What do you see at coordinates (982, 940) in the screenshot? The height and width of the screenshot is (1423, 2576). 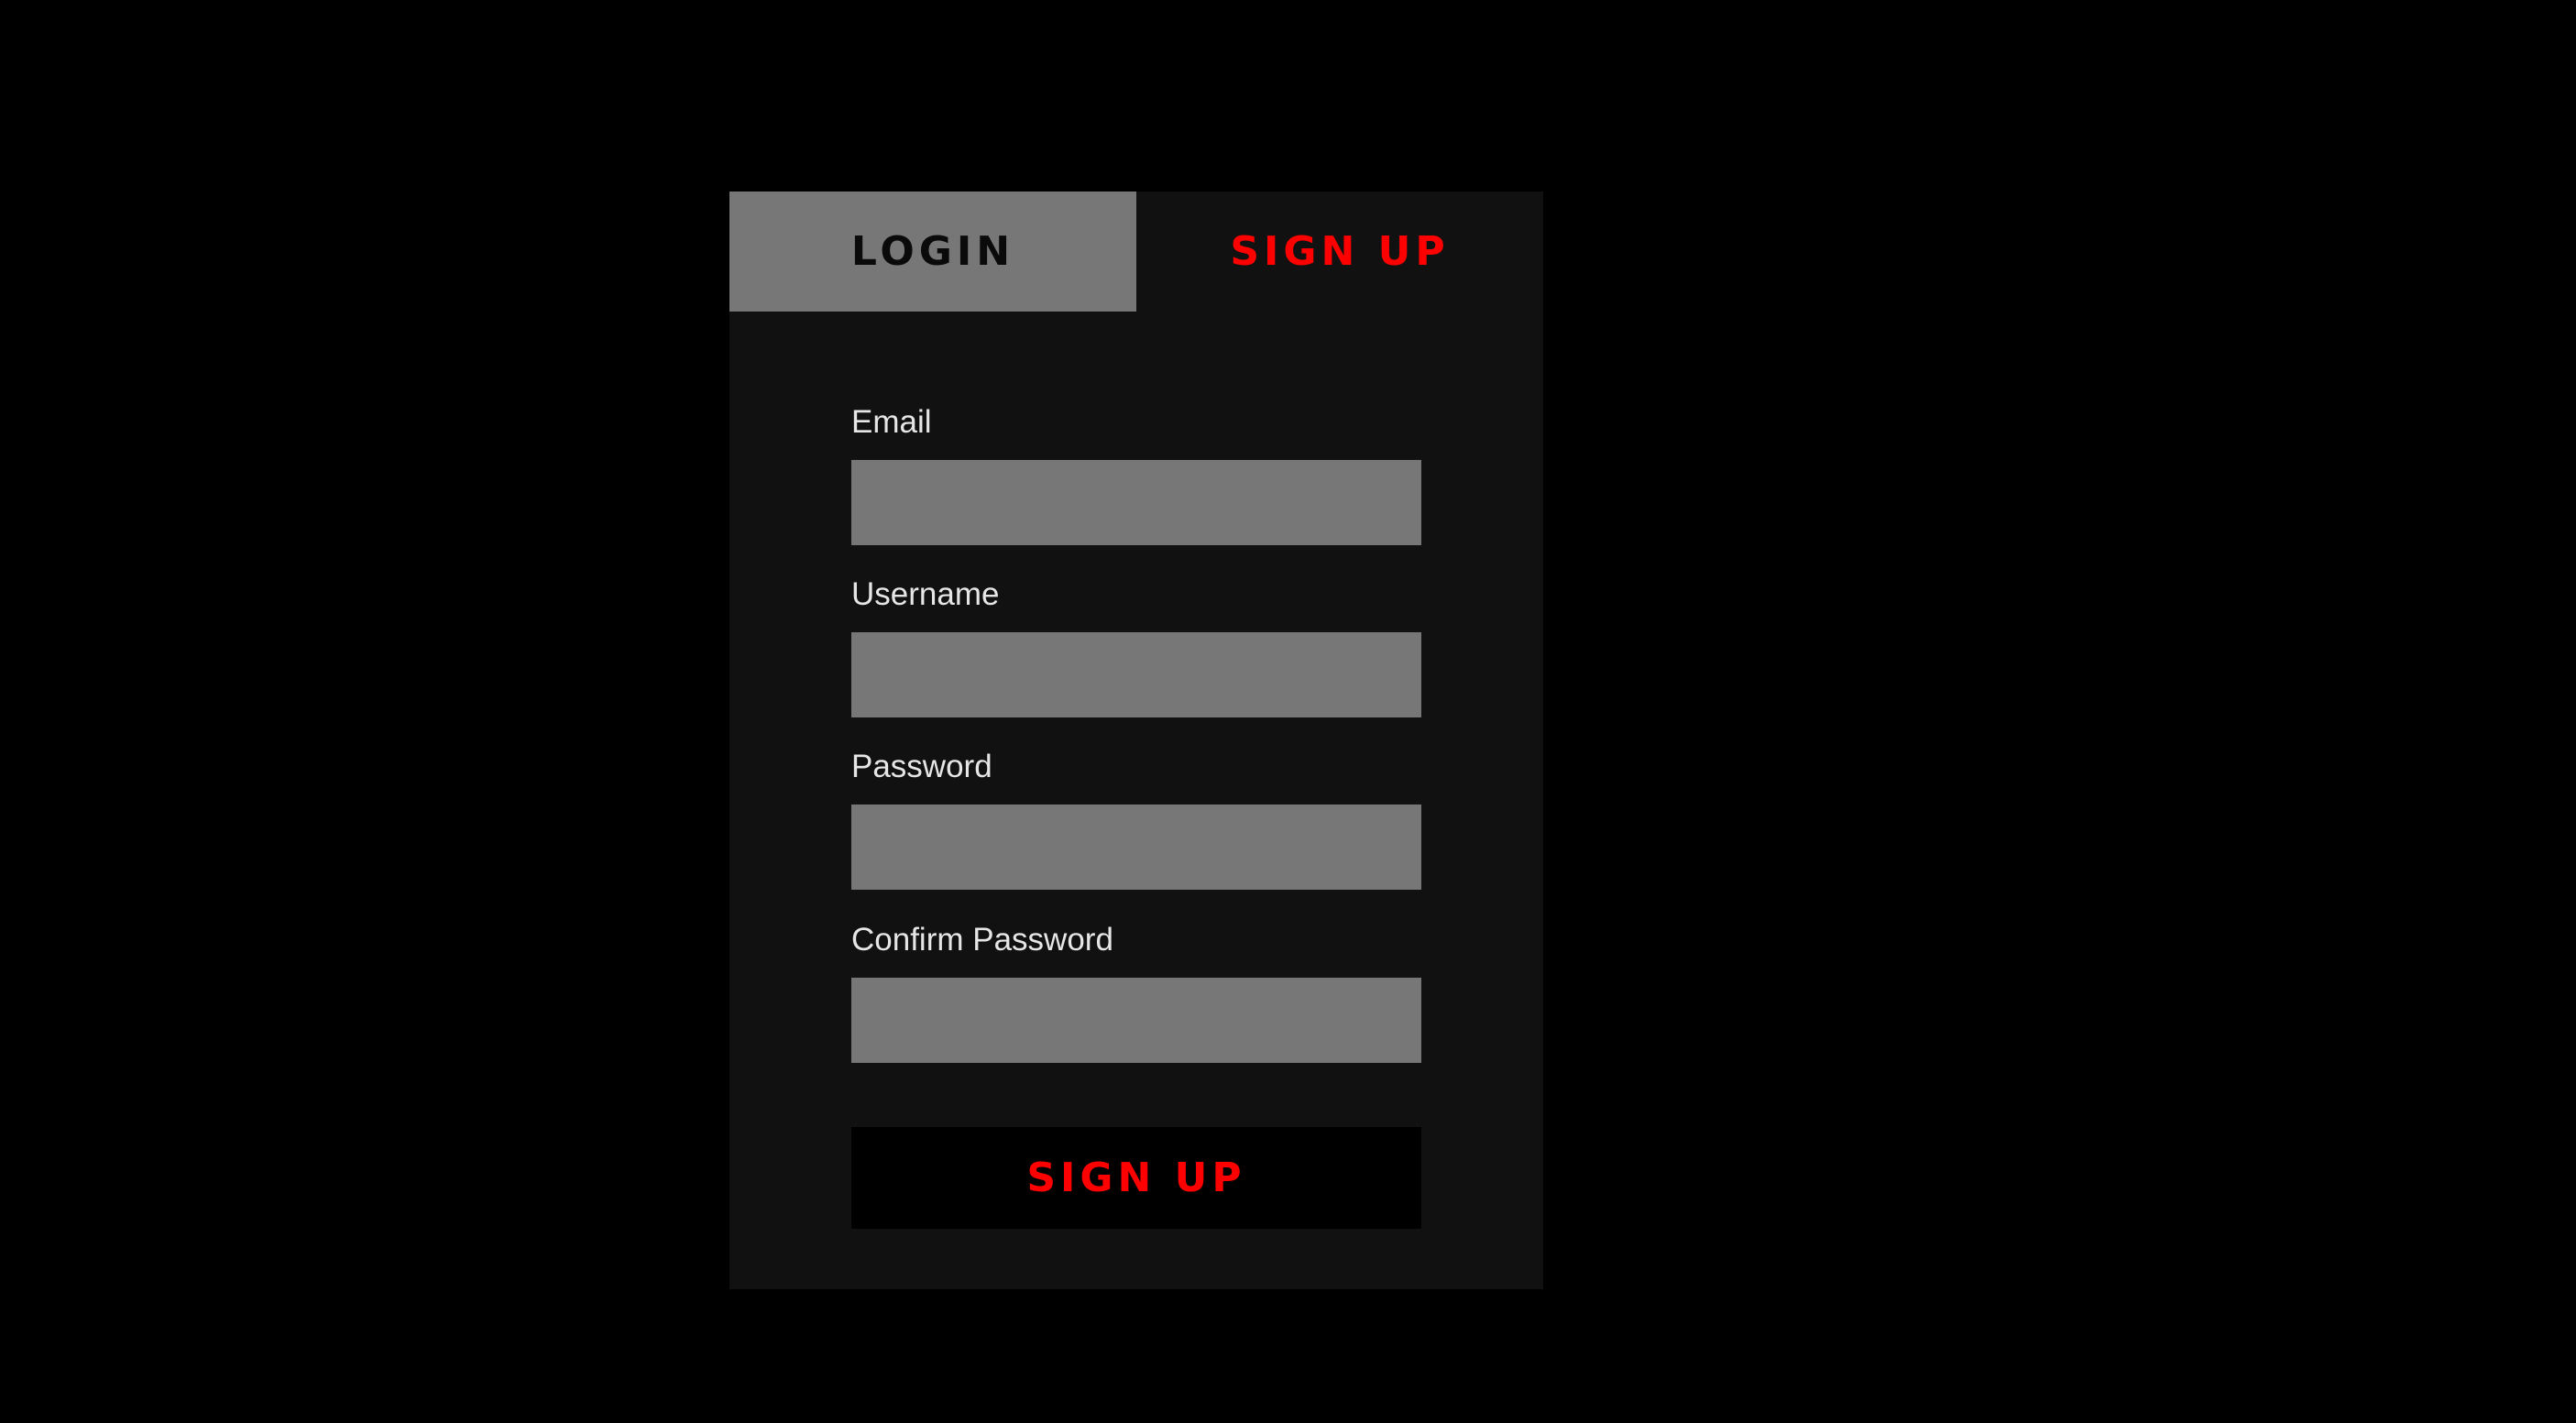 I see `confirm-password-label: Confirm Password` at bounding box center [982, 940].